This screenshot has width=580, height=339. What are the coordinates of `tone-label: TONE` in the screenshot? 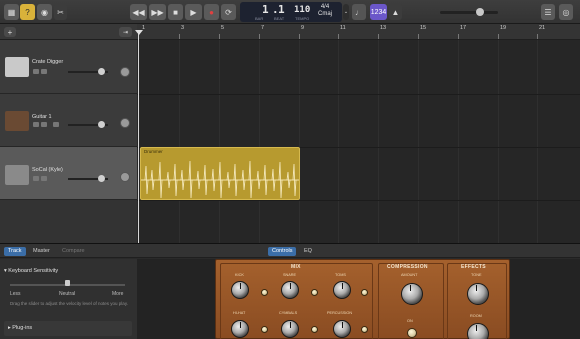 It's located at (476, 275).